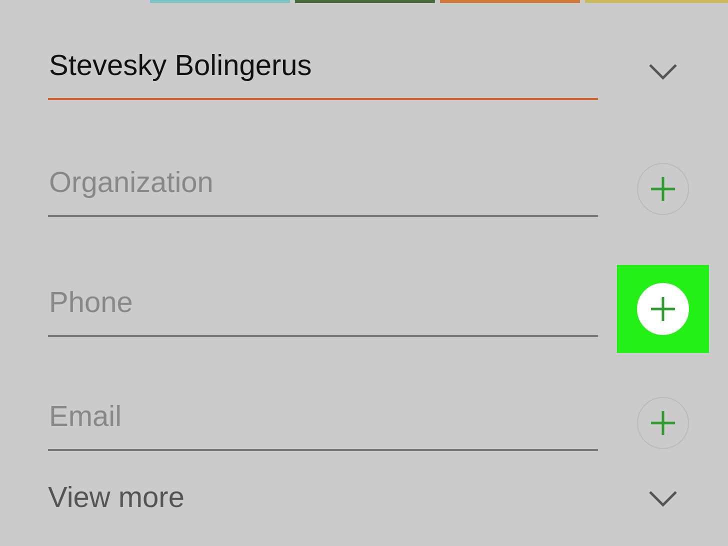 The image size is (728, 546). Describe the element at coordinates (323, 309) in the screenshot. I see `input-field: Phone` at that location.